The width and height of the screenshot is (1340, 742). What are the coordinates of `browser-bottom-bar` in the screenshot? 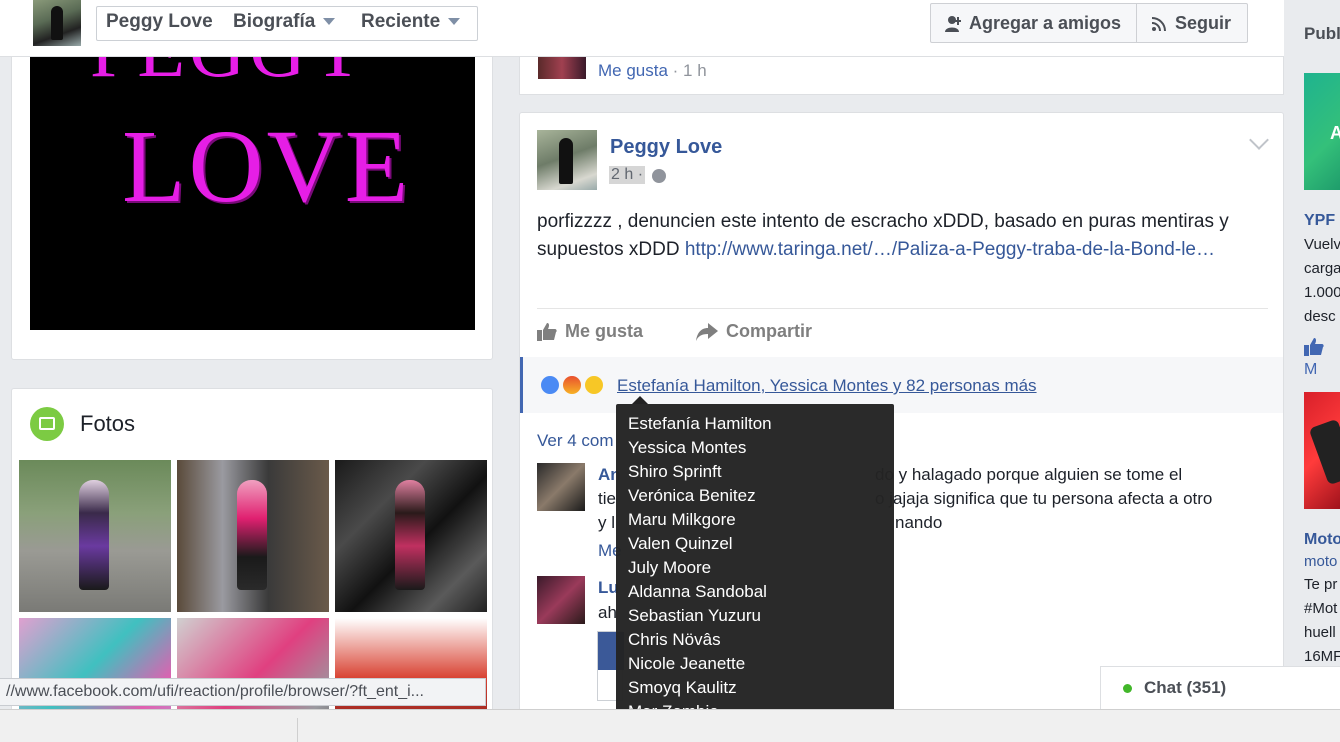 It's located at (670, 725).